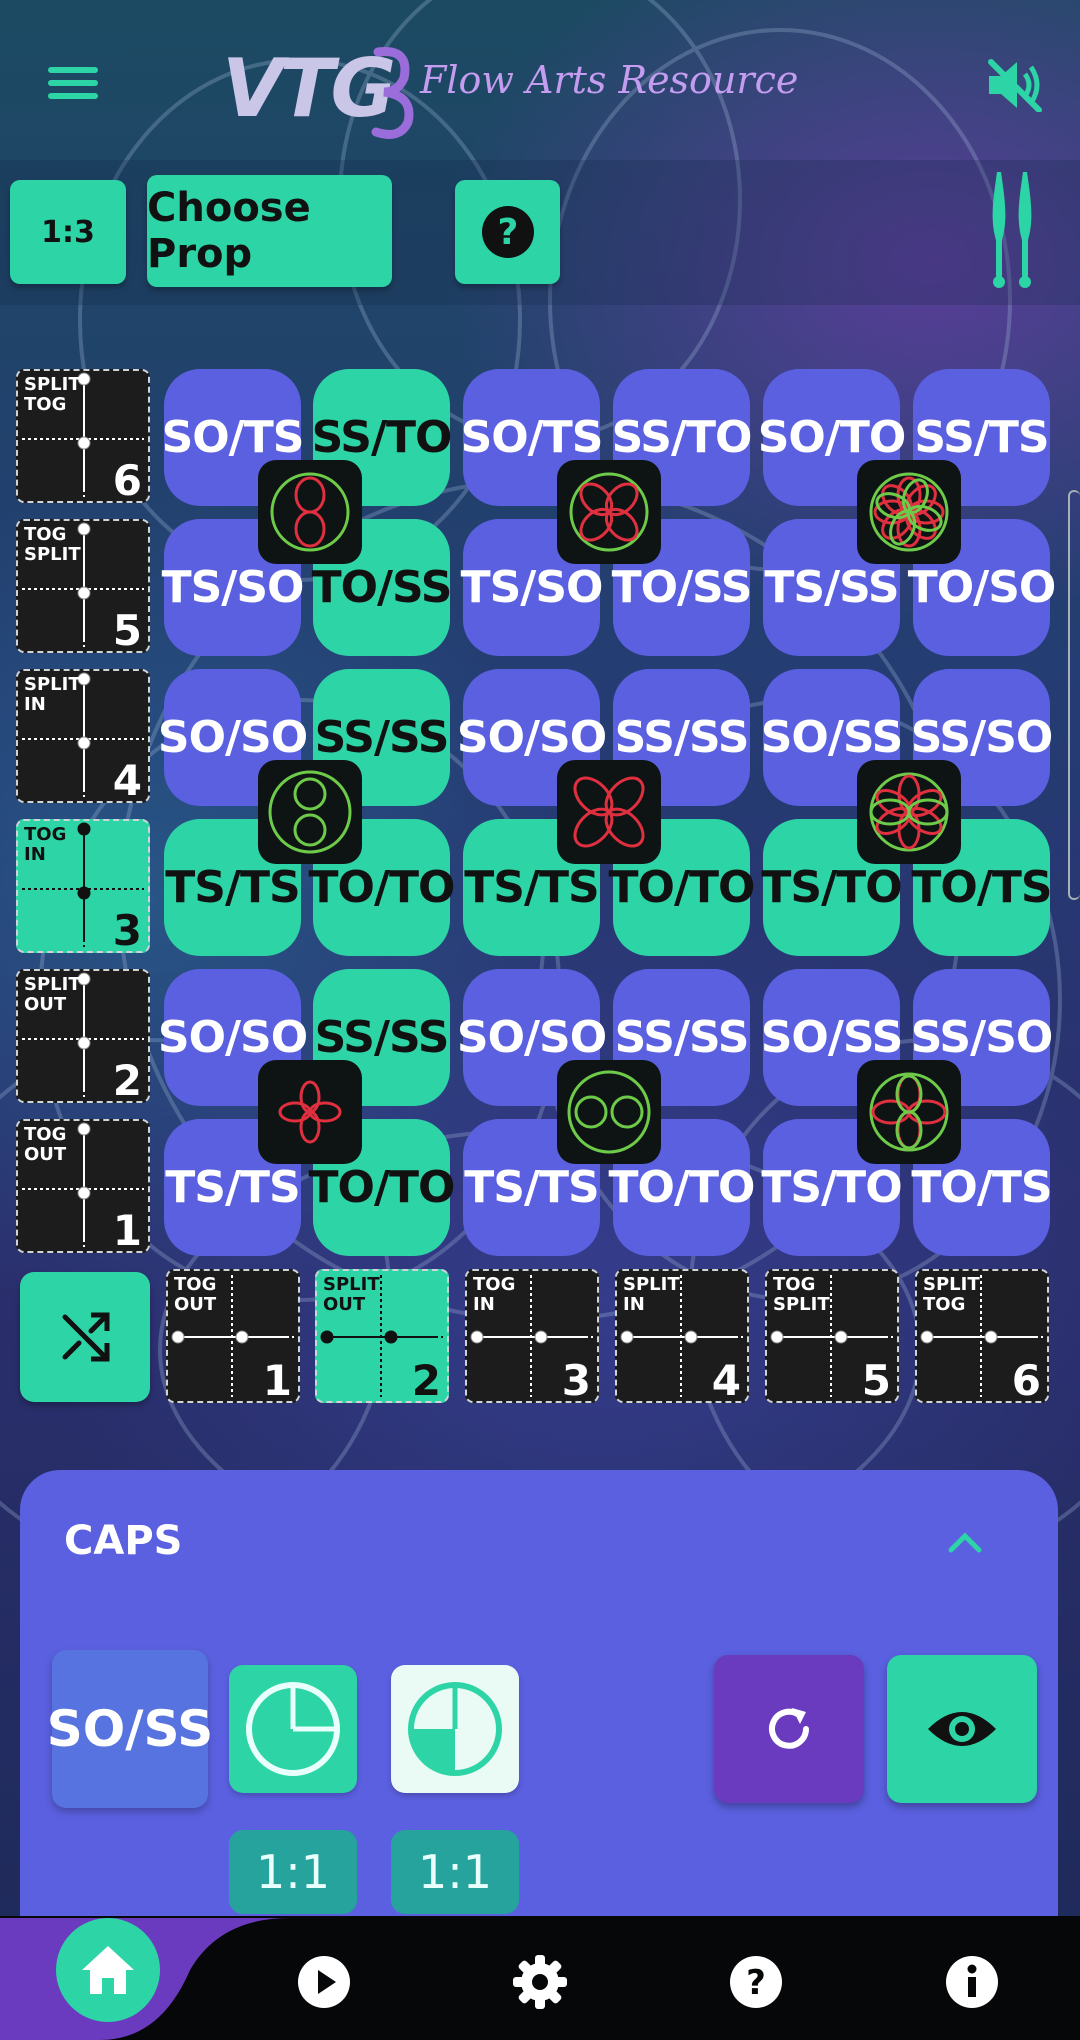 The width and height of the screenshot is (1080, 2040). Describe the element at coordinates (73, 88) in the screenshot. I see `menu-button` at that location.